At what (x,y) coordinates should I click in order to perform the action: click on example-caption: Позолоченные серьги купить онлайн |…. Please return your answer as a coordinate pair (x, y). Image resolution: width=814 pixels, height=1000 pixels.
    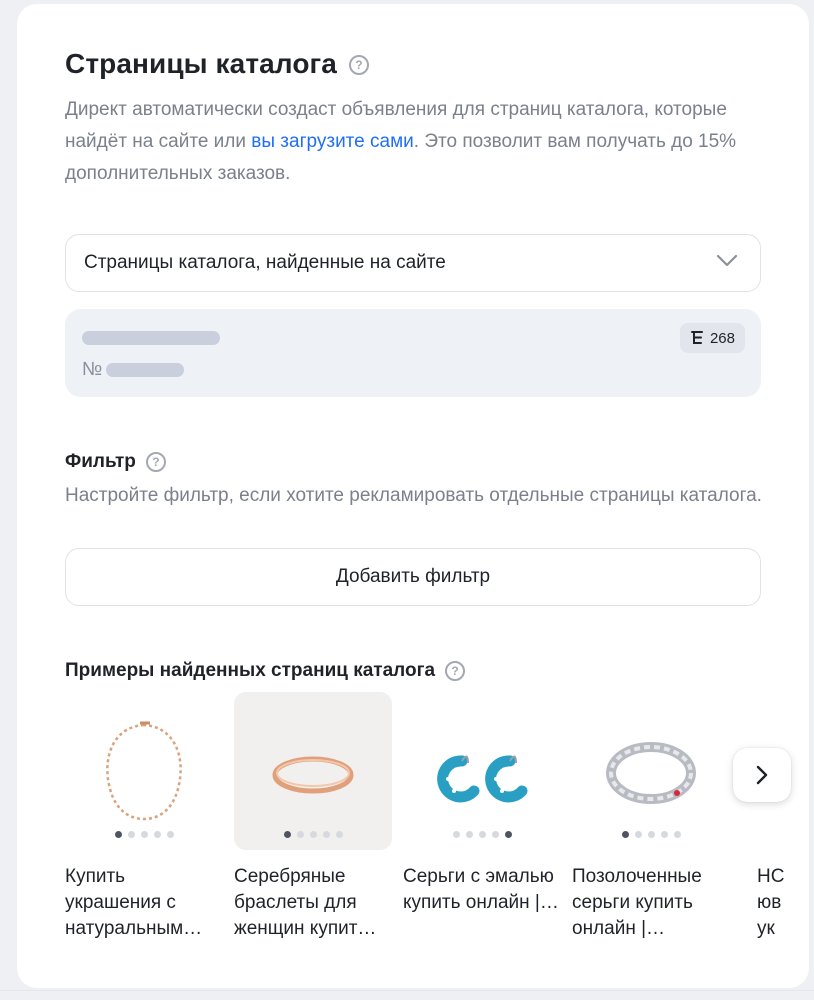
    Looking at the image, I should click on (637, 902).